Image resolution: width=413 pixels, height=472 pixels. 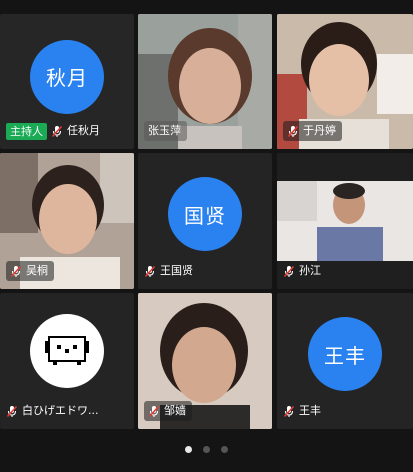 I want to click on participant-name-pill: 张玉萍, so click(x=165, y=131).